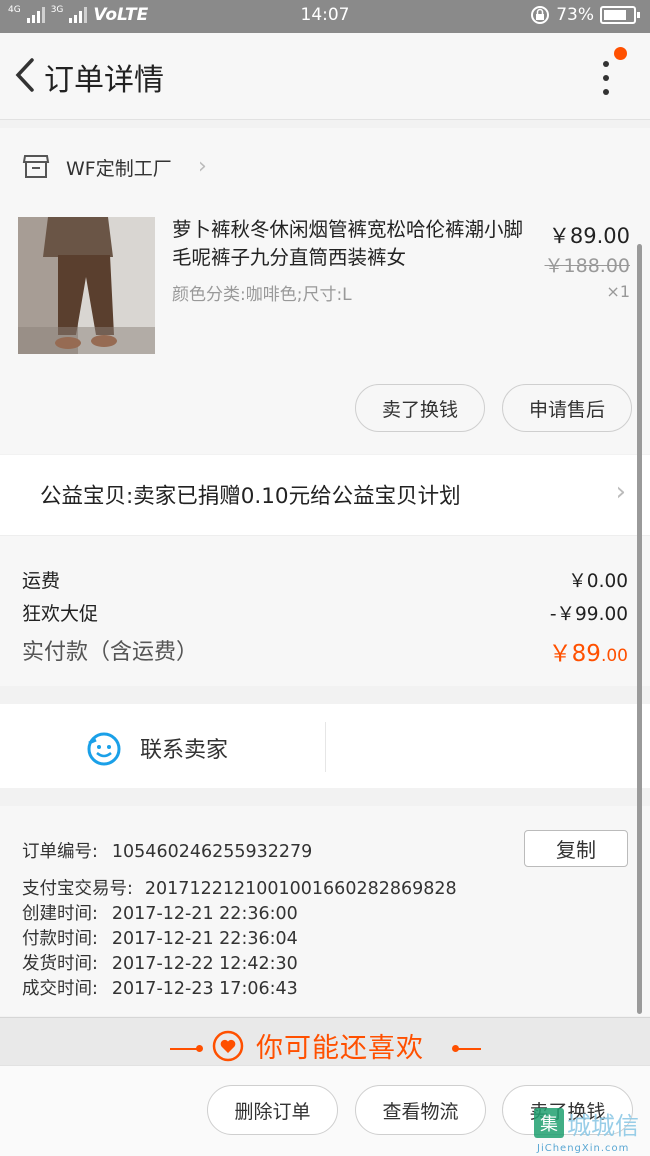 The width and height of the screenshot is (650, 1156). Describe the element at coordinates (618, 15) in the screenshot. I see `battery-icon` at that location.